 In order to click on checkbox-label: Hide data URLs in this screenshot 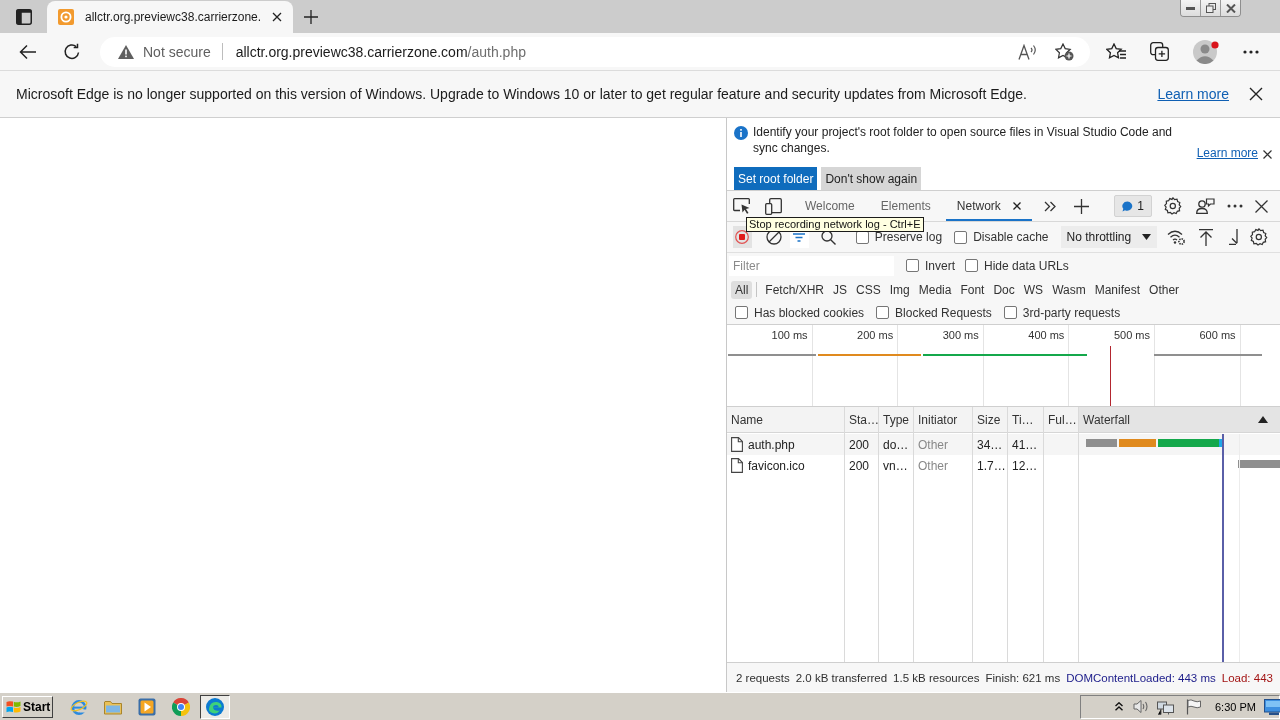, I will do `click(1026, 265)`.